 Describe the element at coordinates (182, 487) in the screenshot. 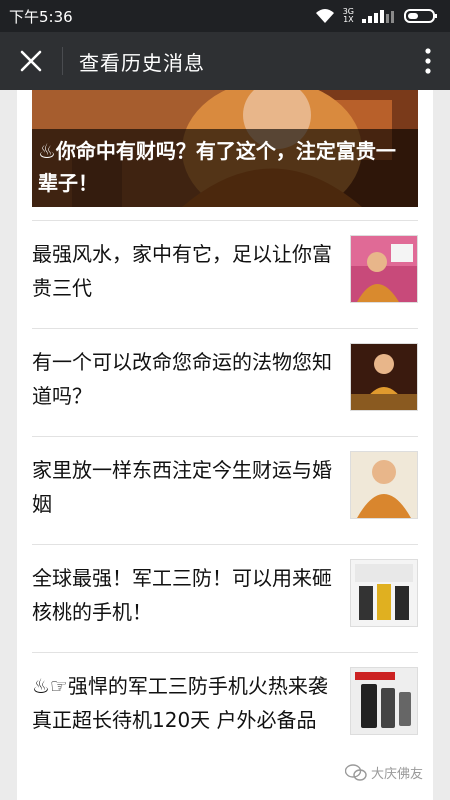

I see `article-title: 家里放一样东西注定今生财运与婚姻` at that location.